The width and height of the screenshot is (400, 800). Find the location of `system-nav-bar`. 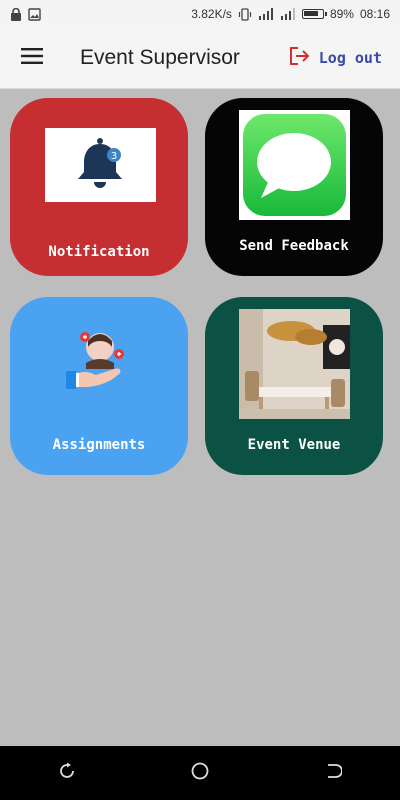

system-nav-bar is located at coordinates (200, 773).